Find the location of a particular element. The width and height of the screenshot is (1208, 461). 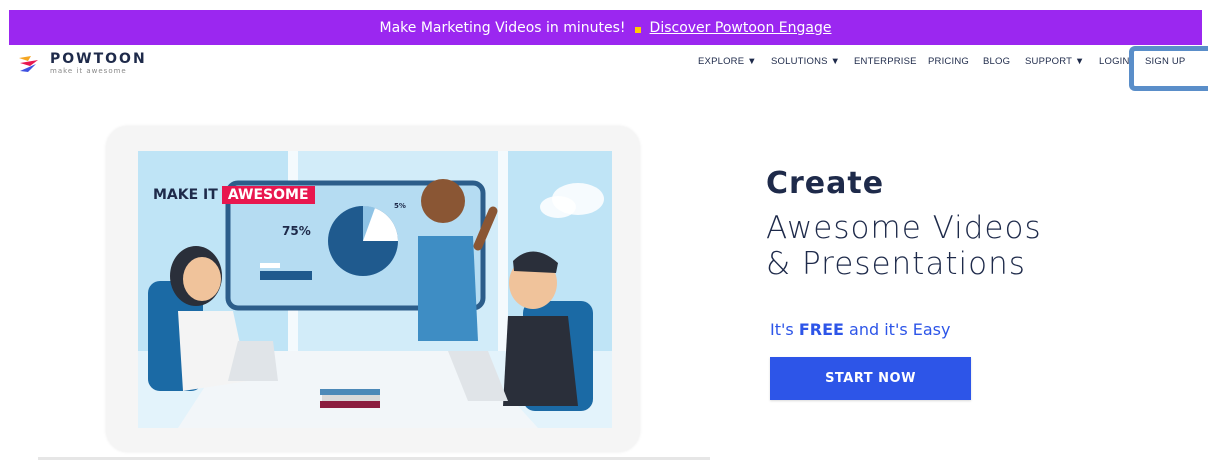

free-suffix: and it's Easy is located at coordinates (900, 329).